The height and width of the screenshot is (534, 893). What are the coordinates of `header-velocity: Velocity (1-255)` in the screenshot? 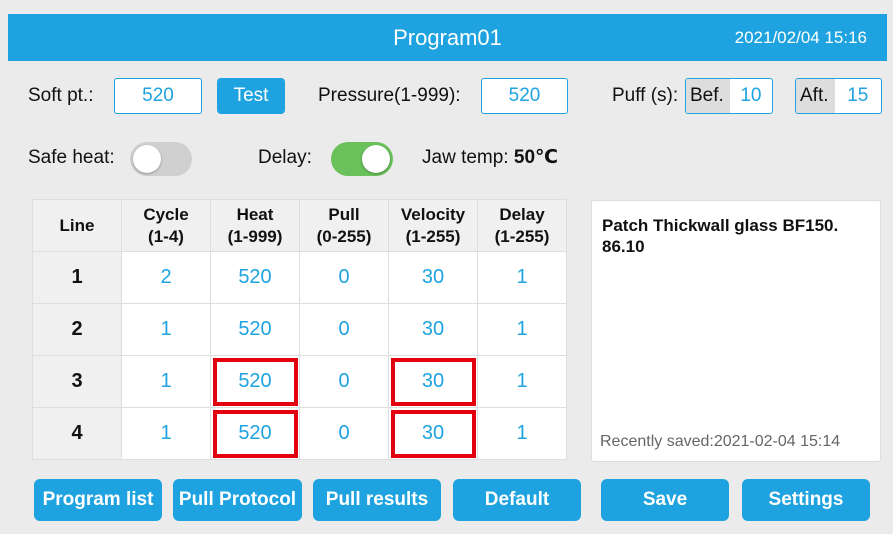 It's located at (433, 225).